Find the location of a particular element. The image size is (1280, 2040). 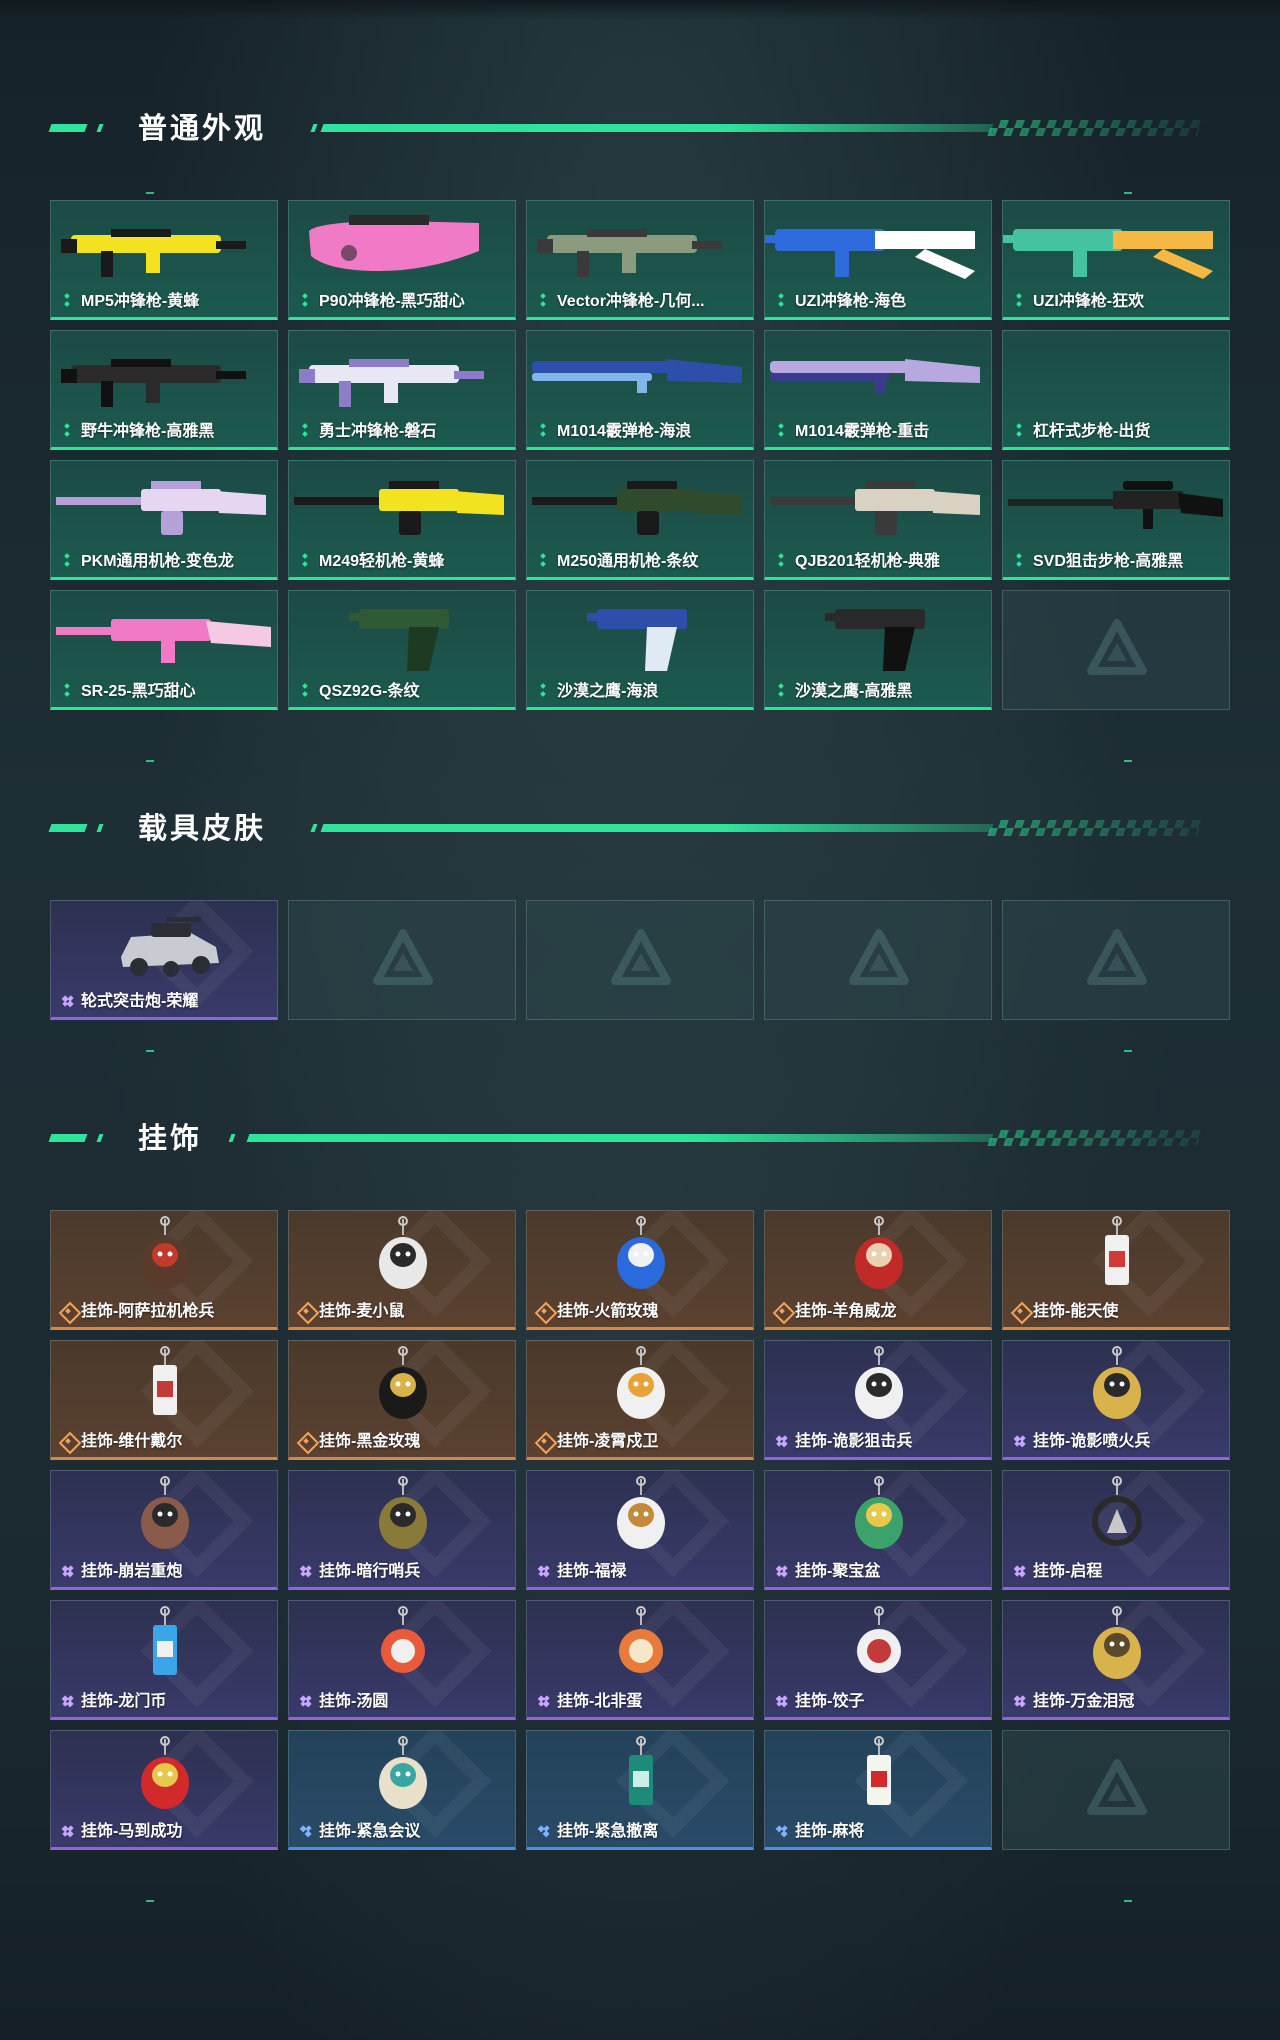

section-title: 普通外观 is located at coordinates (202, 128).